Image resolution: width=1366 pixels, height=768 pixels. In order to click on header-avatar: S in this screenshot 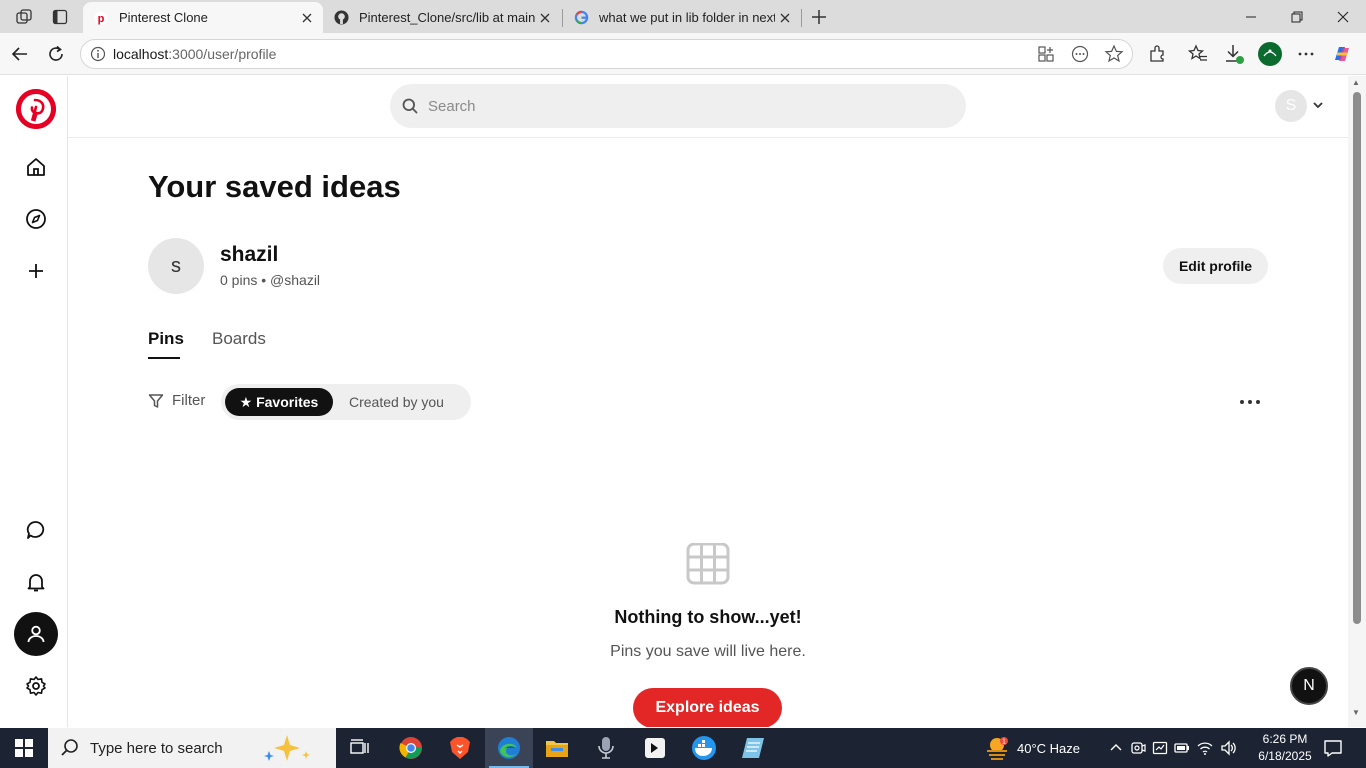, I will do `click(1291, 106)`.